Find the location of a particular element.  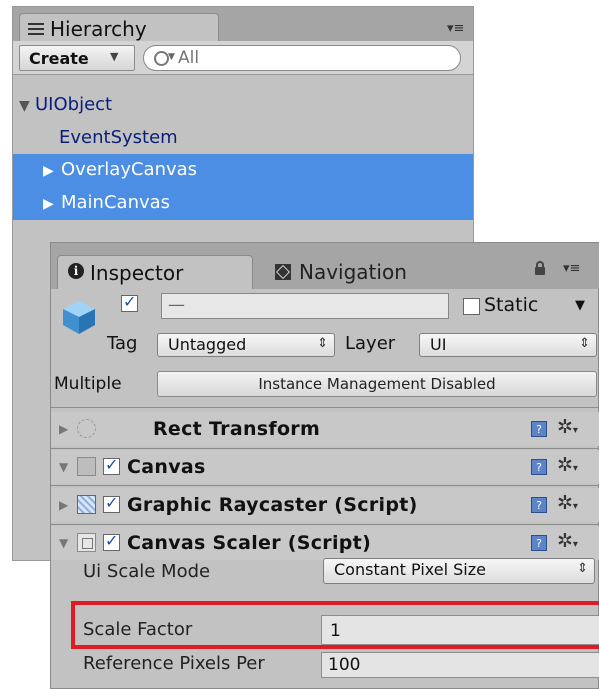

tree-item-eventsystem: EventSystem is located at coordinates (243, 138).